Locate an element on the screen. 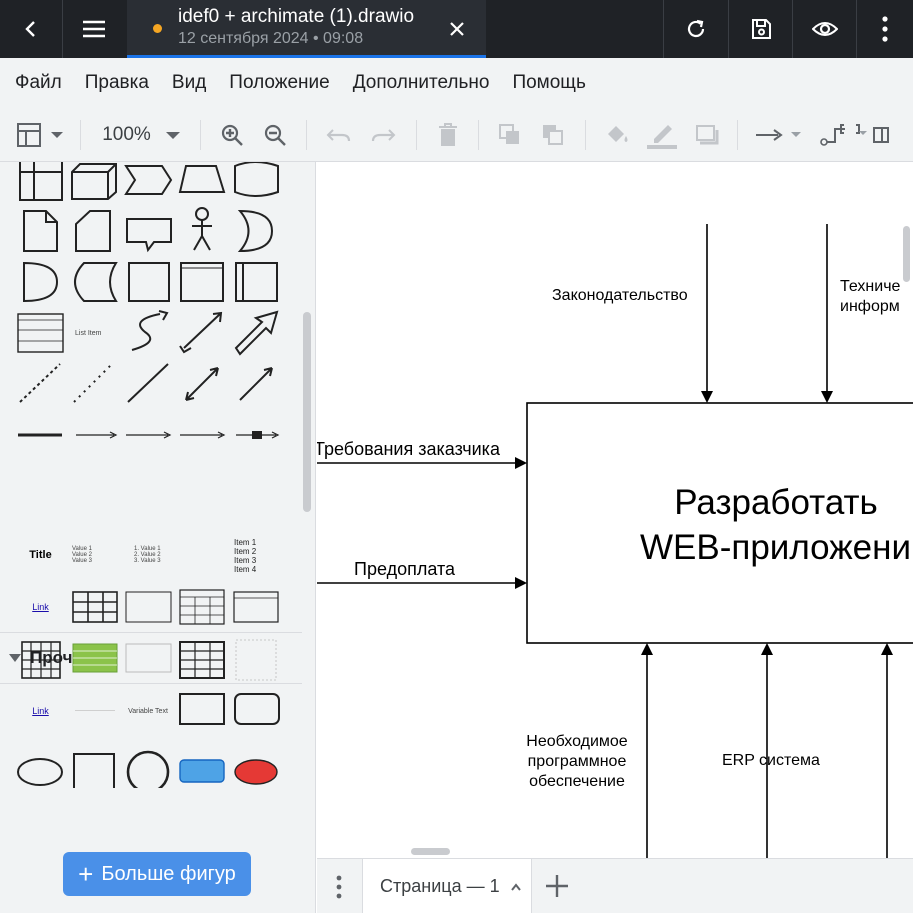 The height and width of the screenshot is (913, 913). waypoints-button is located at coordinates (843, 135).